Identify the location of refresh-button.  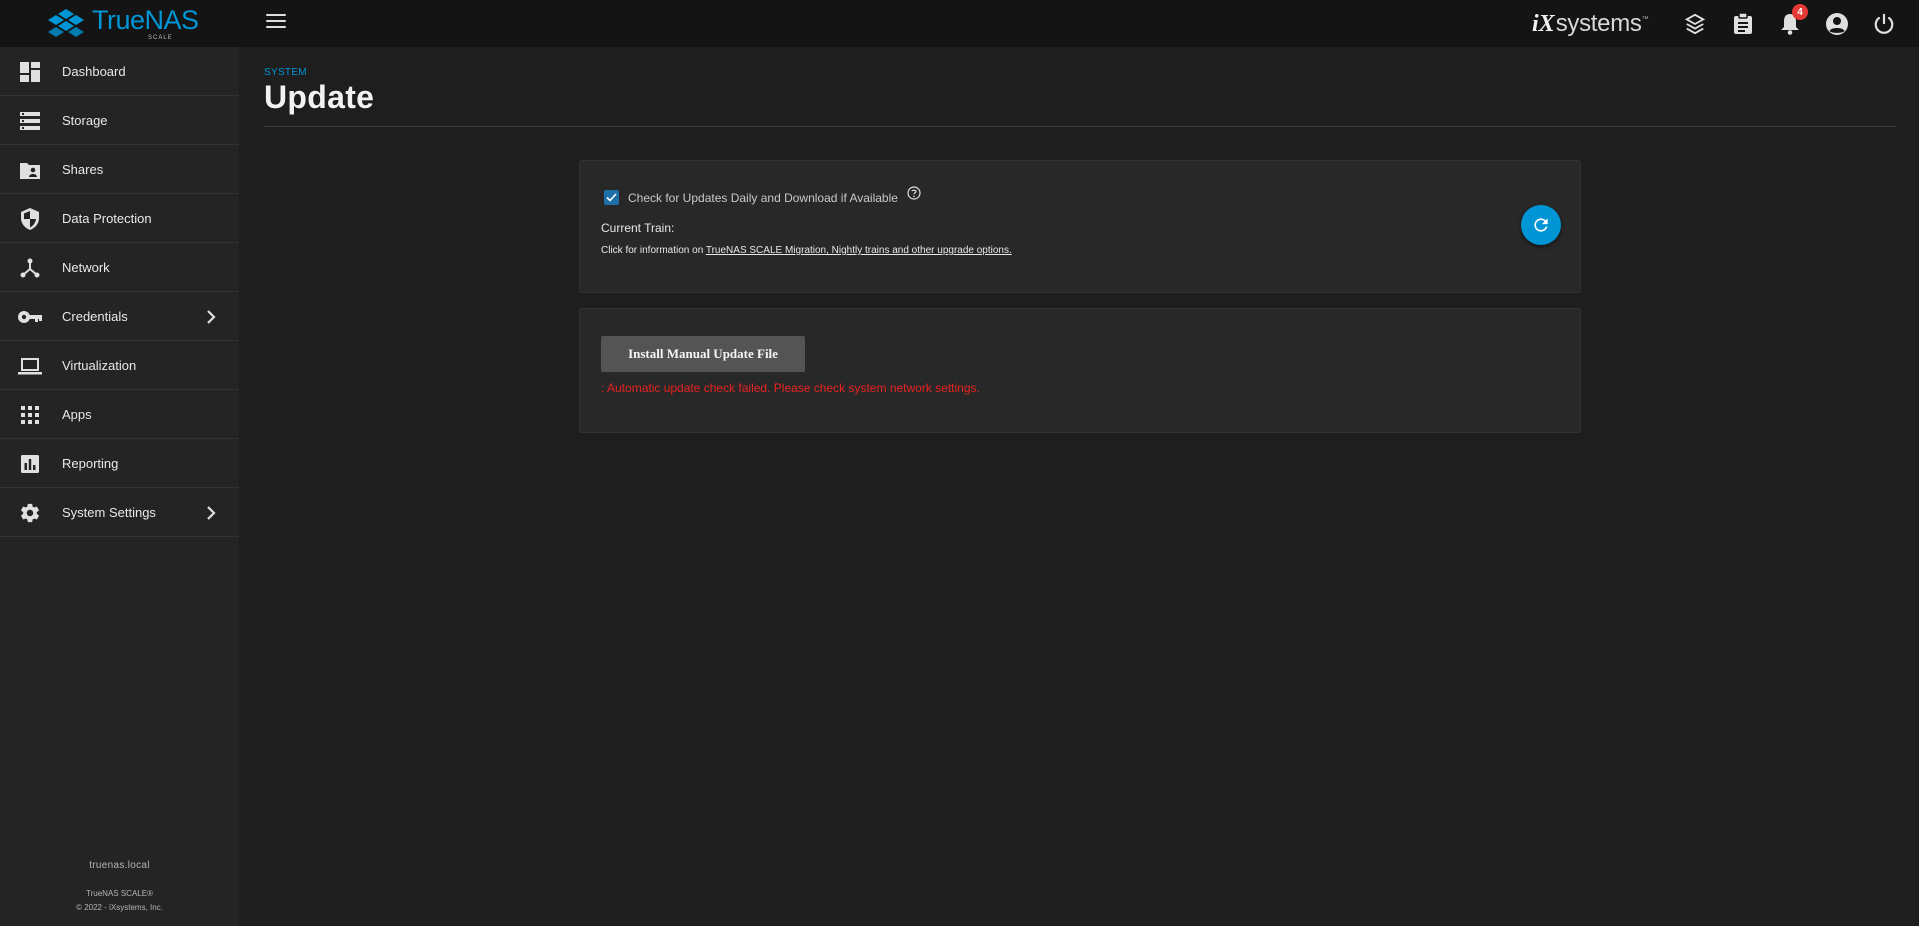
(1541, 225).